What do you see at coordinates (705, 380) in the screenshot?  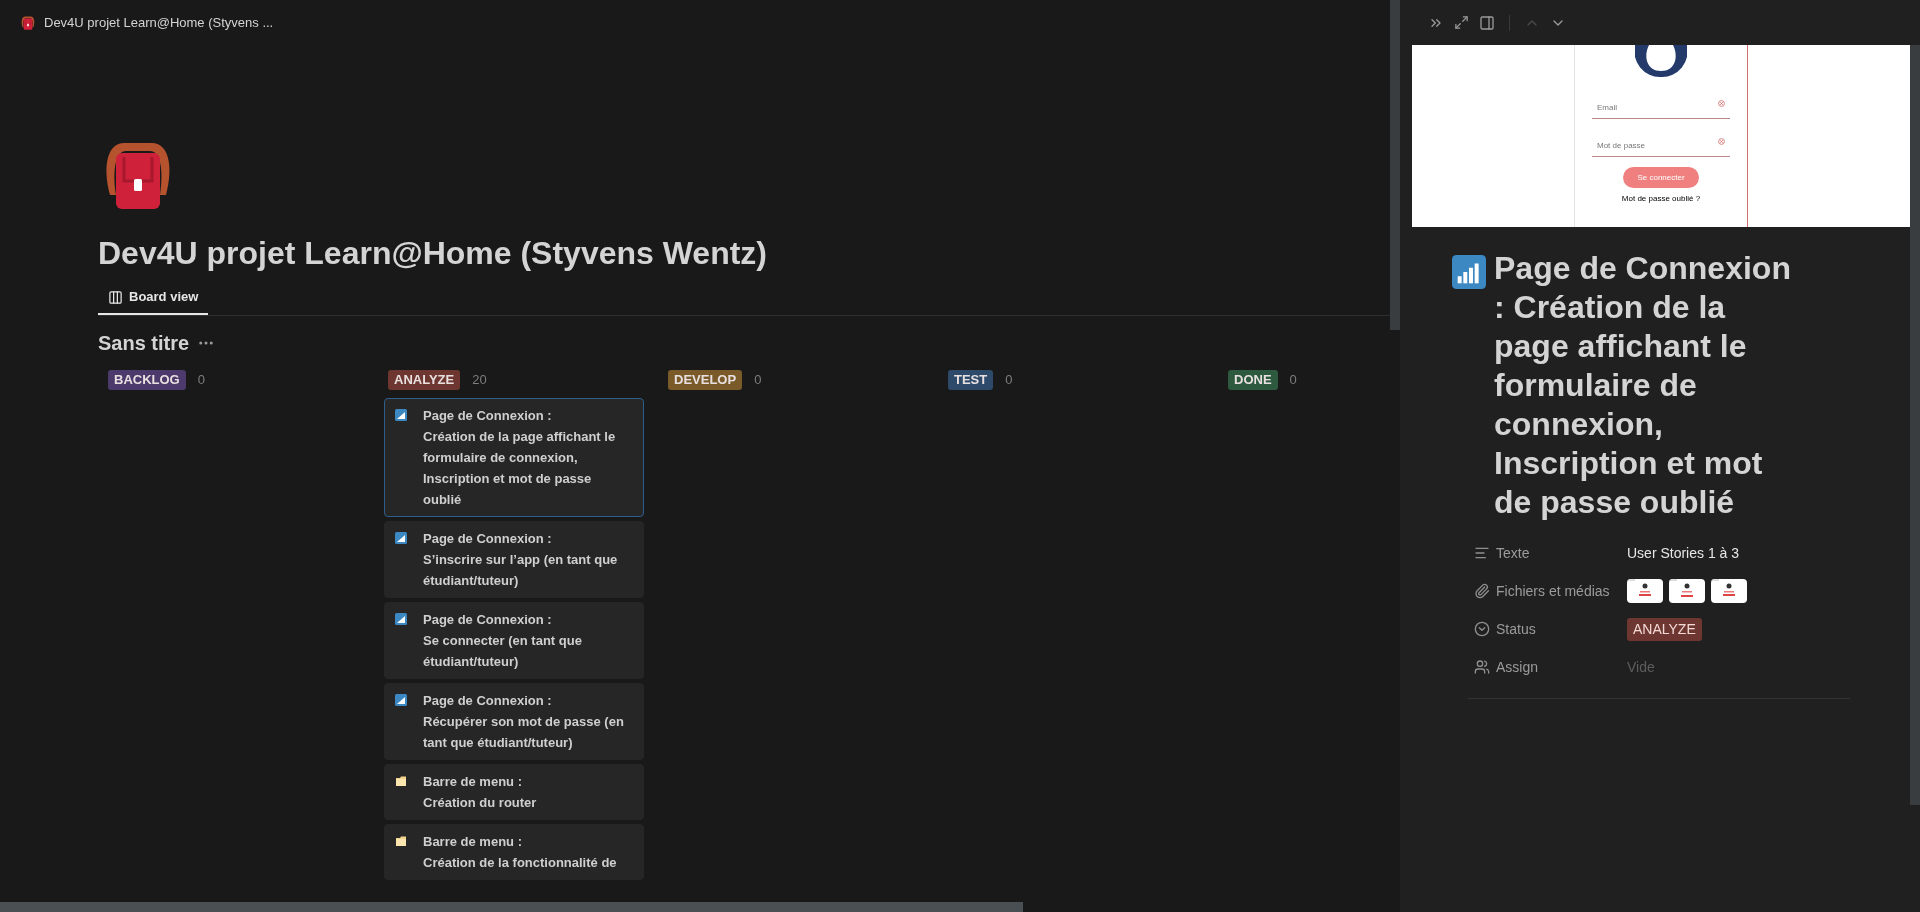 I see `column-tag: DEVELOP` at bounding box center [705, 380].